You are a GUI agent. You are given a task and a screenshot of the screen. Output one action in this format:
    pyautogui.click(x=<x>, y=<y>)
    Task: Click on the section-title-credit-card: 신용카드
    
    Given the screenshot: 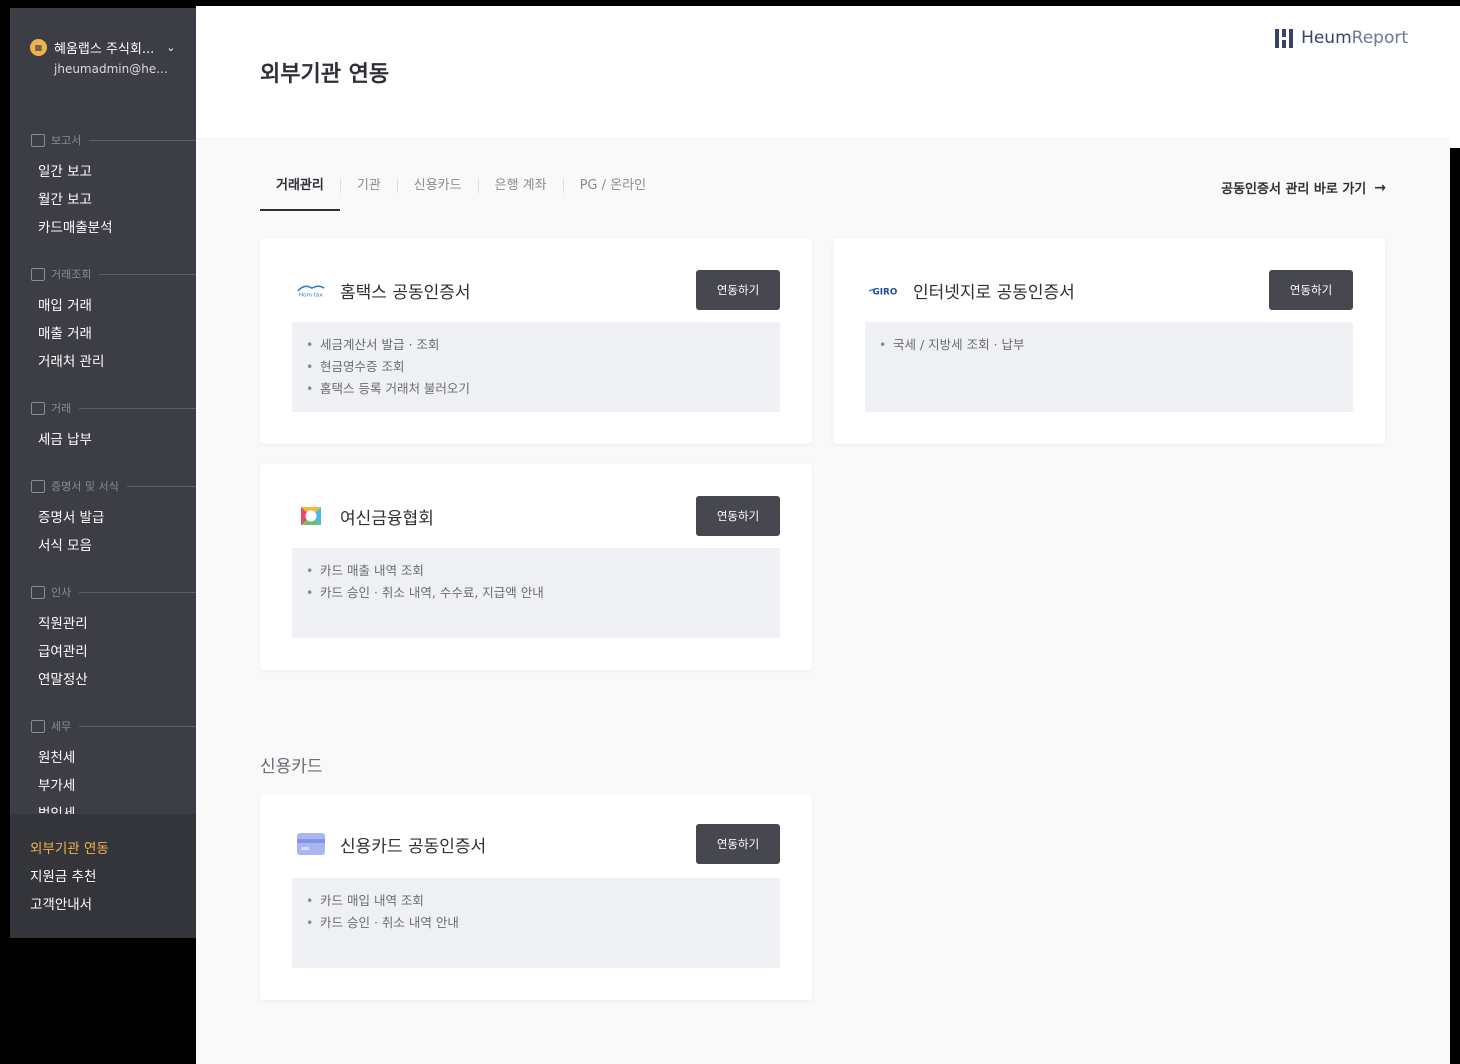 What is the action you would take?
    pyautogui.click(x=291, y=767)
    